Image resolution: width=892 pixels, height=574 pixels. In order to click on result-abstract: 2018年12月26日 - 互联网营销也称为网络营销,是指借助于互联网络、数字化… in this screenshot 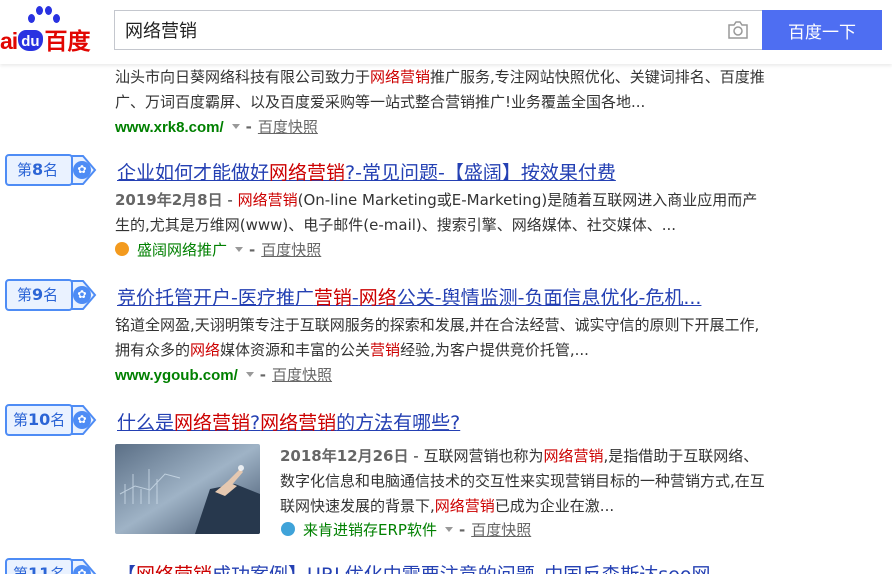, I will do `click(522, 481)`.